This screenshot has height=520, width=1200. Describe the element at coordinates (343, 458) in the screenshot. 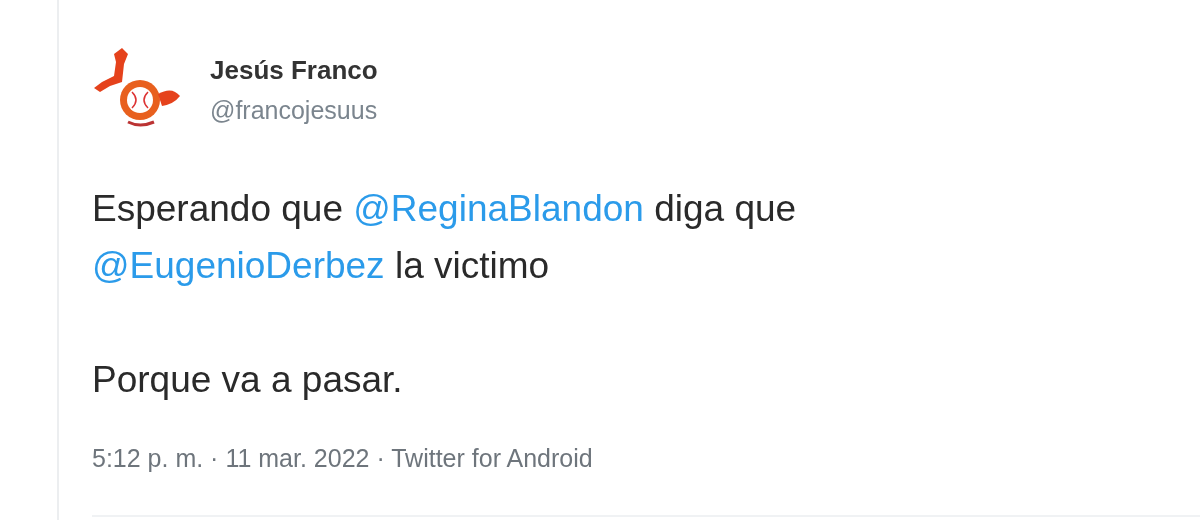

I see `tweet-timestamp: 5:12 p. m. · 11 mar. 2022 · Twitter for Android` at that location.